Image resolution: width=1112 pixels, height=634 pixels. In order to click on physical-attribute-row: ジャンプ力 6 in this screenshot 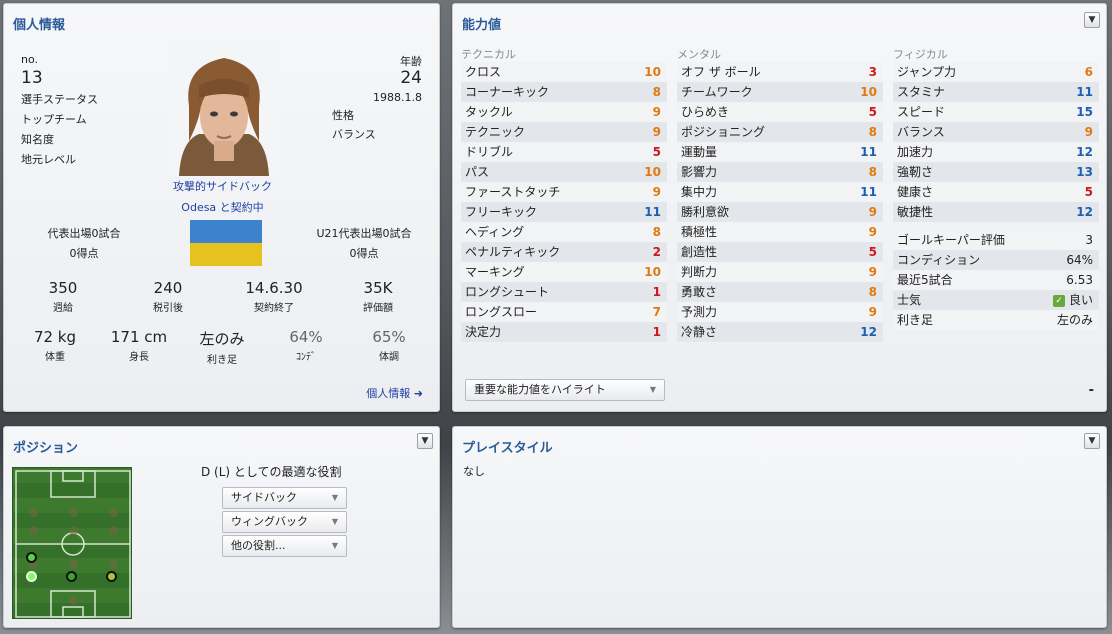, I will do `click(996, 72)`.